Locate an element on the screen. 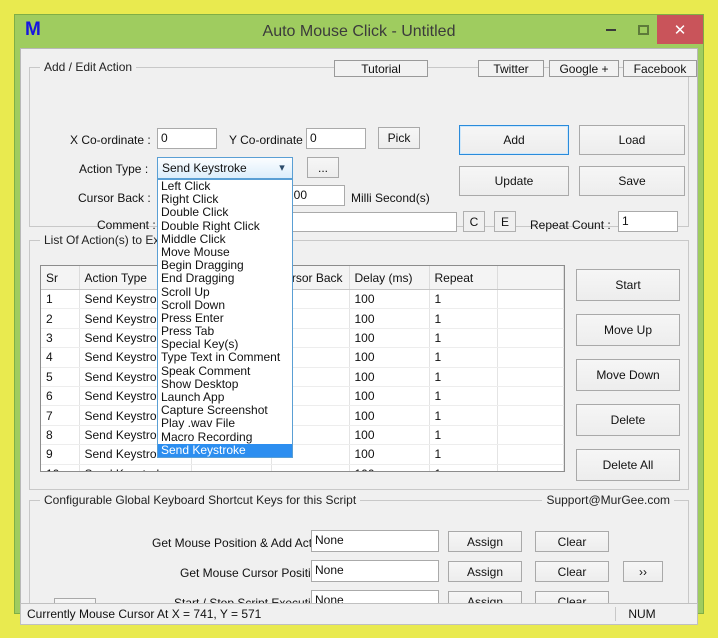 Image resolution: width=718 pixels, height=638 pixels. action-type-option: Press Enter is located at coordinates (225, 318).